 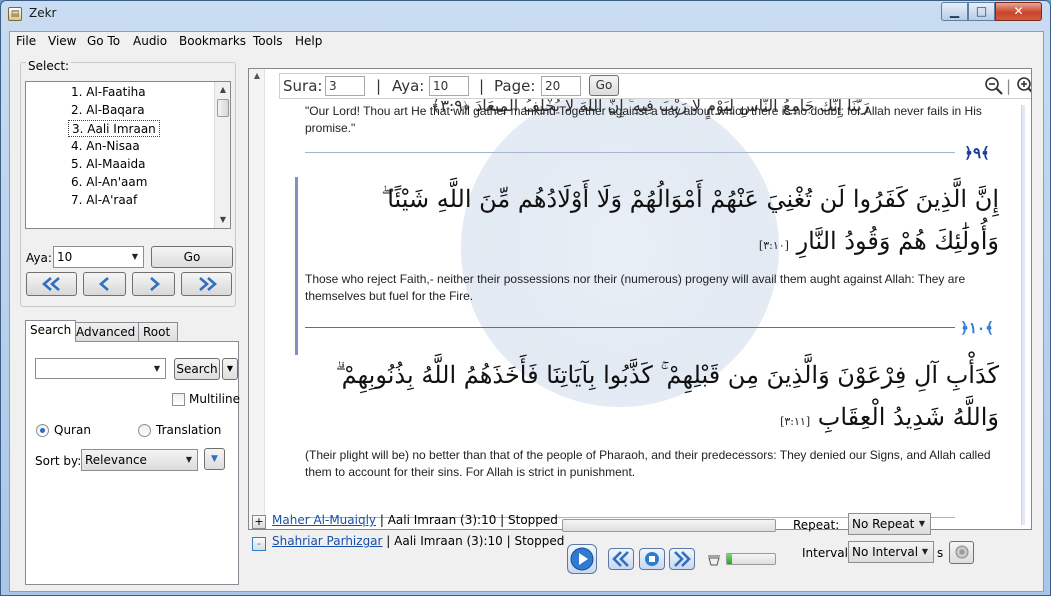 I want to click on menu-goto: Go To, so click(x=103, y=41).